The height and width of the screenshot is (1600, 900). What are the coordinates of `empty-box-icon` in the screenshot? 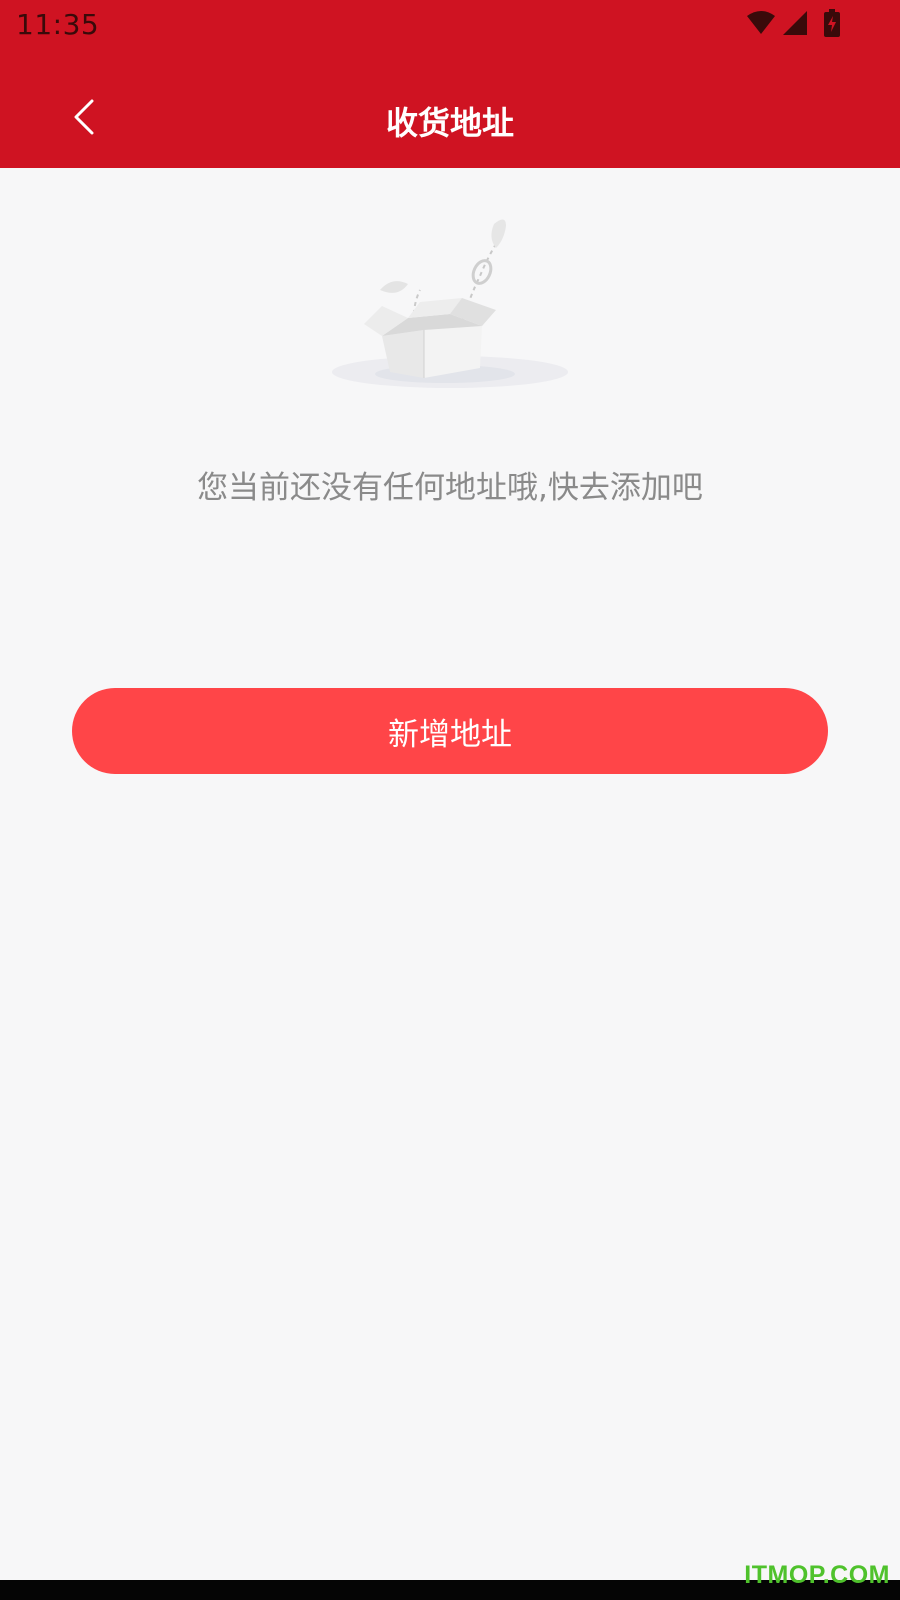 It's located at (450, 303).